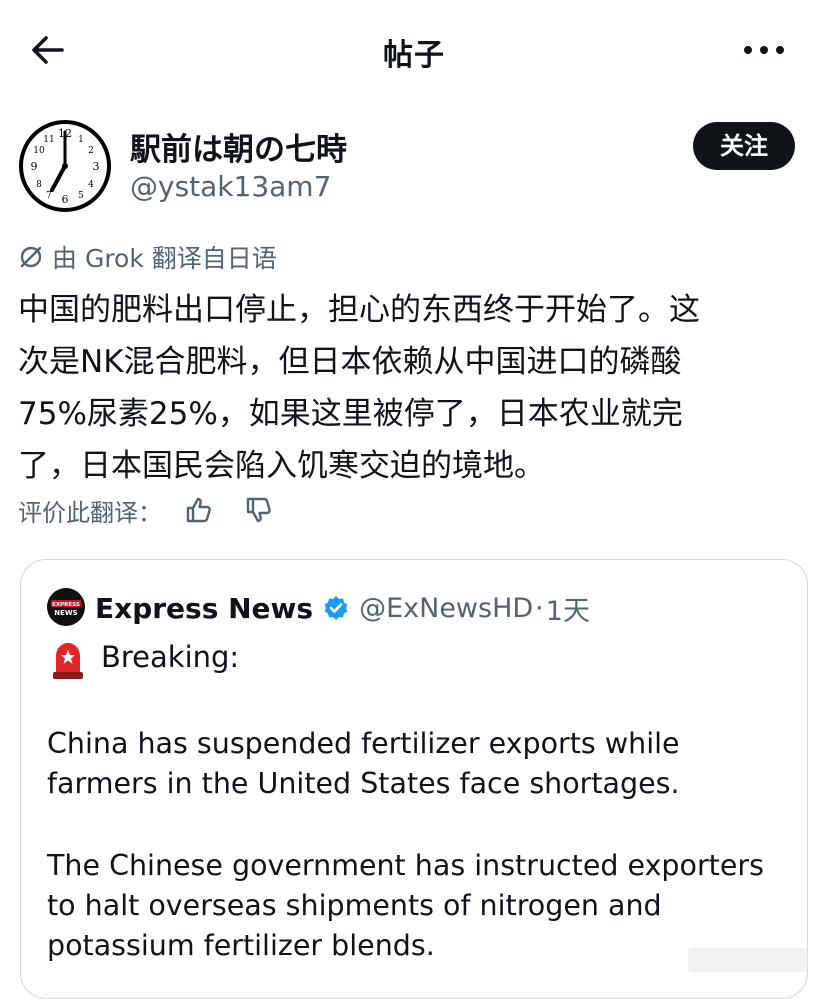  I want to click on wall-clock-icon: 12 3 6 9 1 2 4 5 7 8 10 11, so click(65, 166).